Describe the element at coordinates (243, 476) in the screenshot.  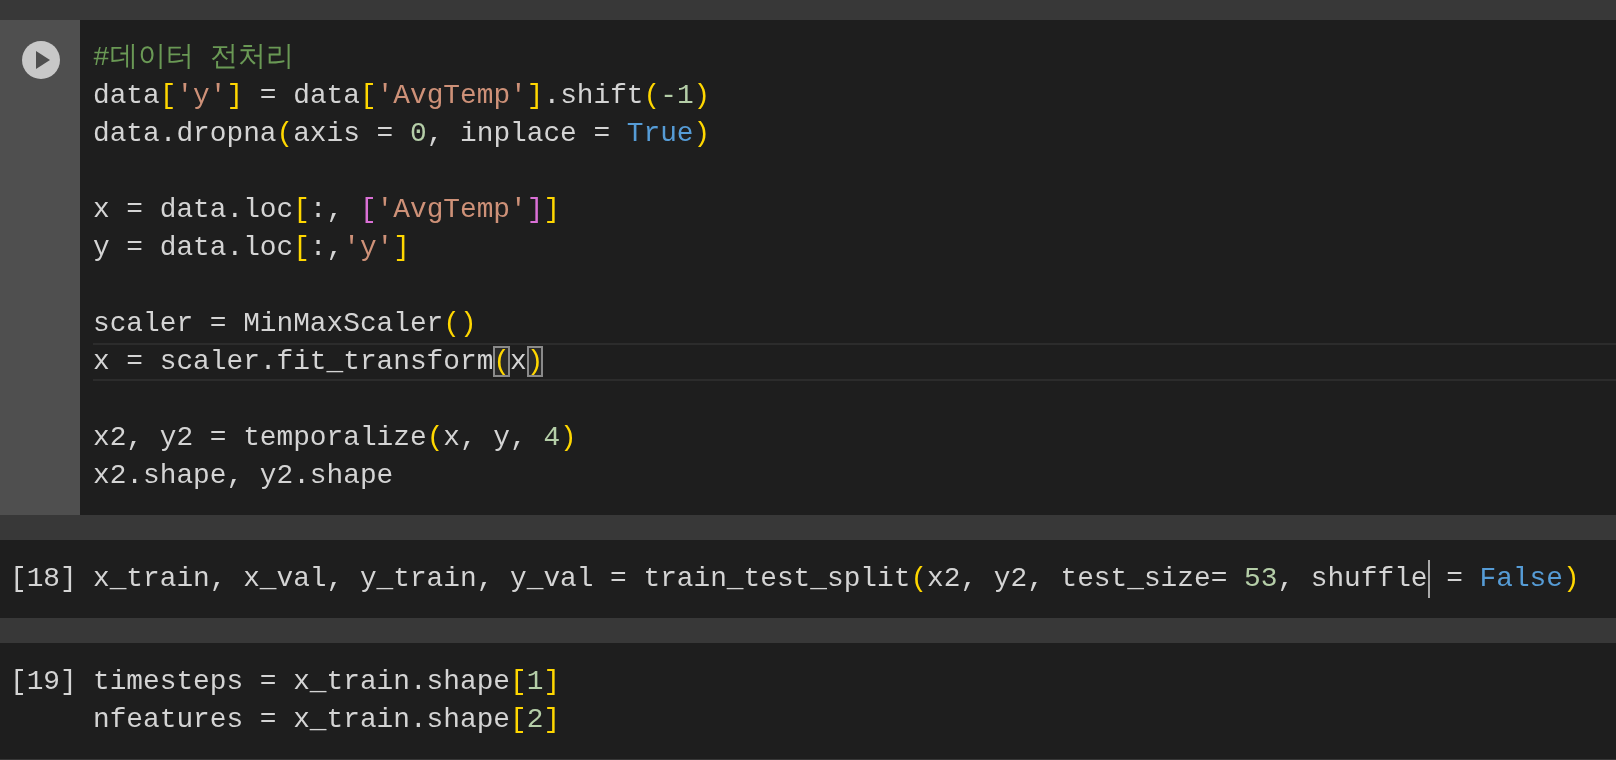
I see `code-line: x2.shape, y2.shape` at that location.